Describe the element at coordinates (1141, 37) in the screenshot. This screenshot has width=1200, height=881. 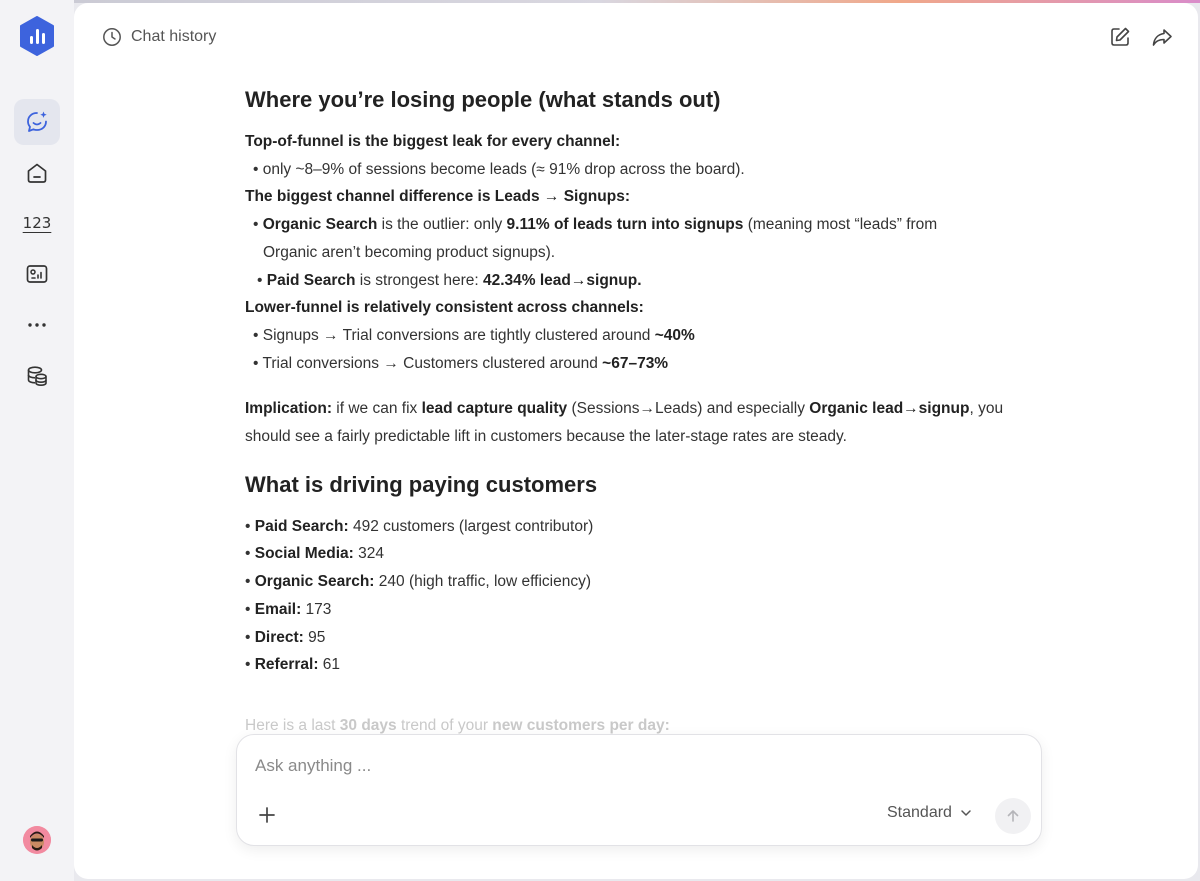
I see `header-actions` at that location.